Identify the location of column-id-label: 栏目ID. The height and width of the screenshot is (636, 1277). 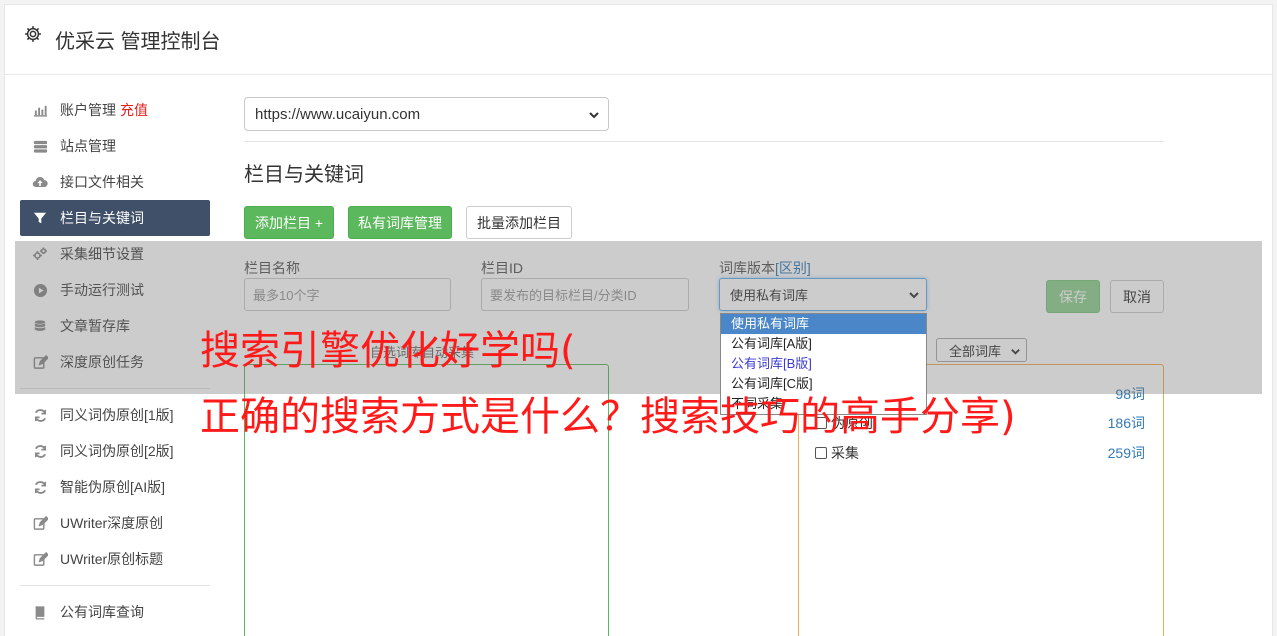
(502, 268).